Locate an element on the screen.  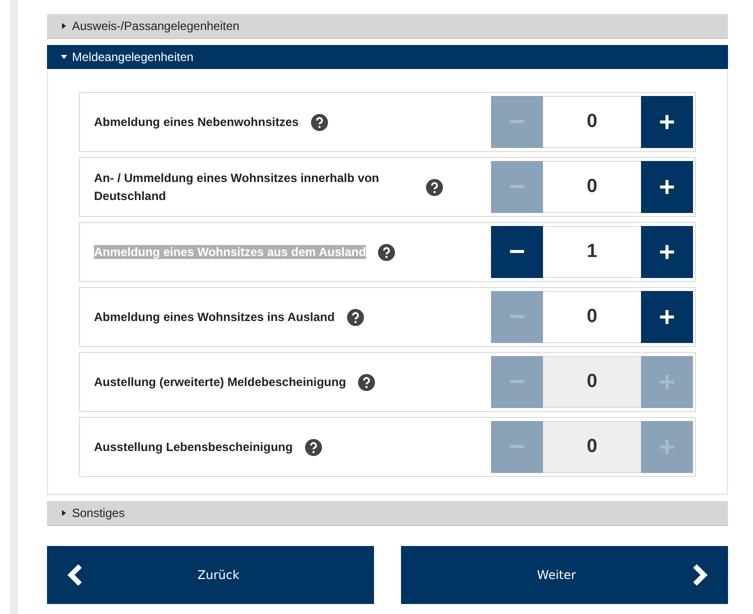
chevron-left-icon is located at coordinates (75, 575).